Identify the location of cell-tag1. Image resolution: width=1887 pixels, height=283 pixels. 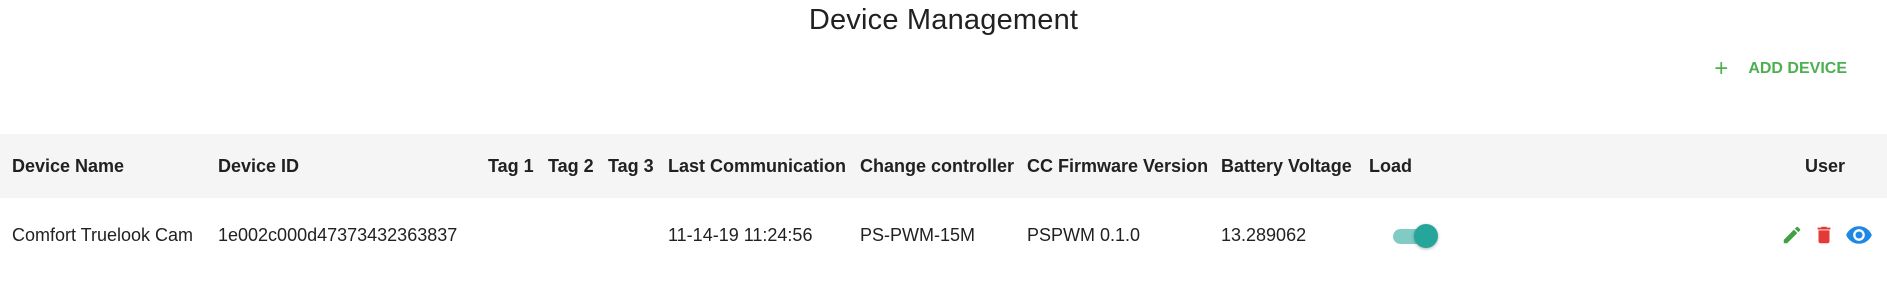
(506, 235).